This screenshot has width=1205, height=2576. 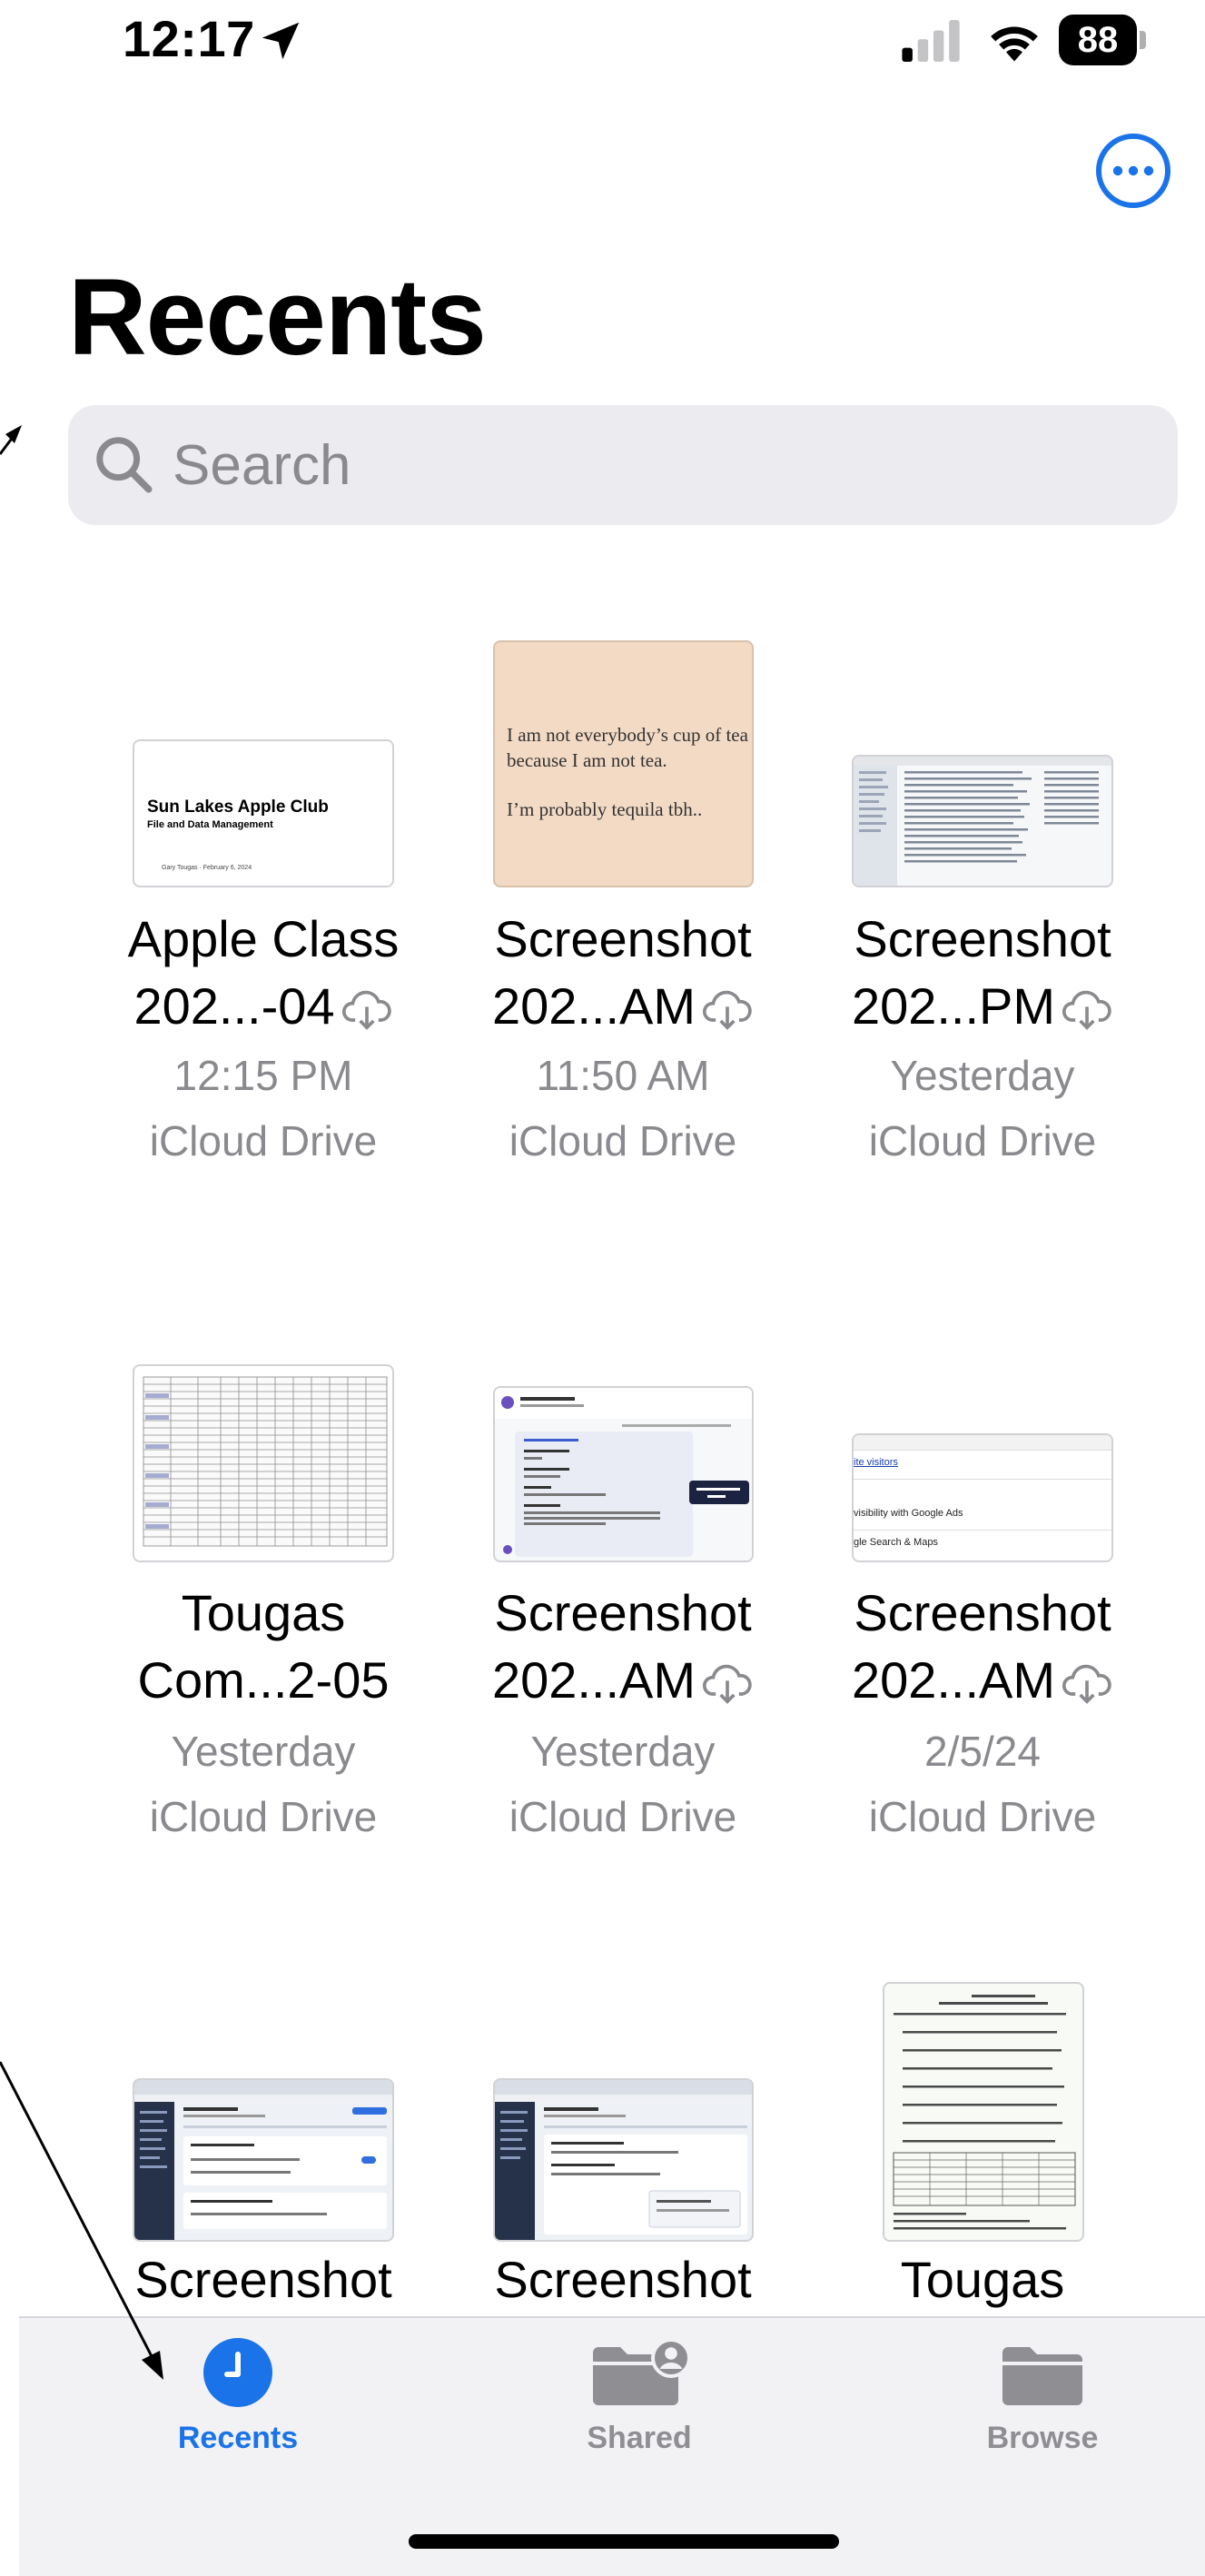 I want to click on tab-label: Recents, so click(x=238, y=2438).